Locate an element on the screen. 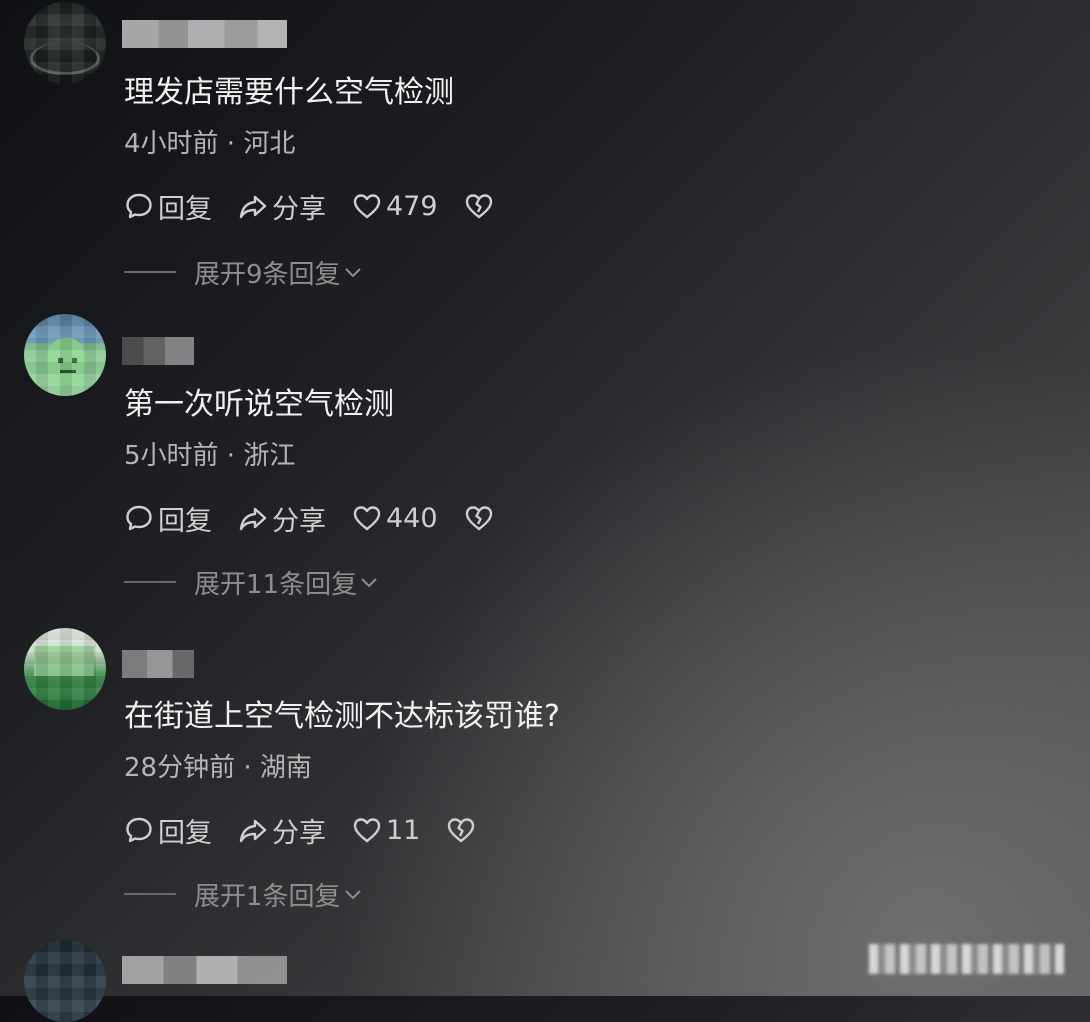  comment-actions: 回复 分享 11 is located at coordinates (315, 830).